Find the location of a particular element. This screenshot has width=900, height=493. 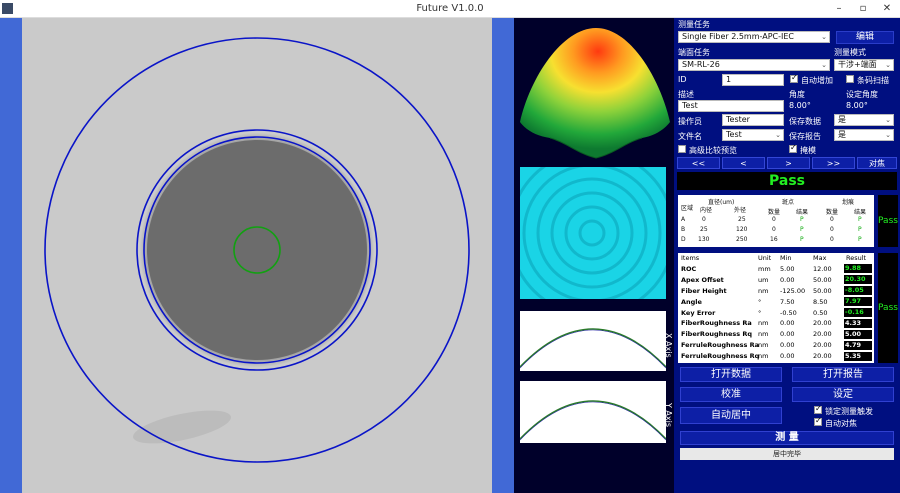

measurement-unit: ° is located at coordinates (760, 312).